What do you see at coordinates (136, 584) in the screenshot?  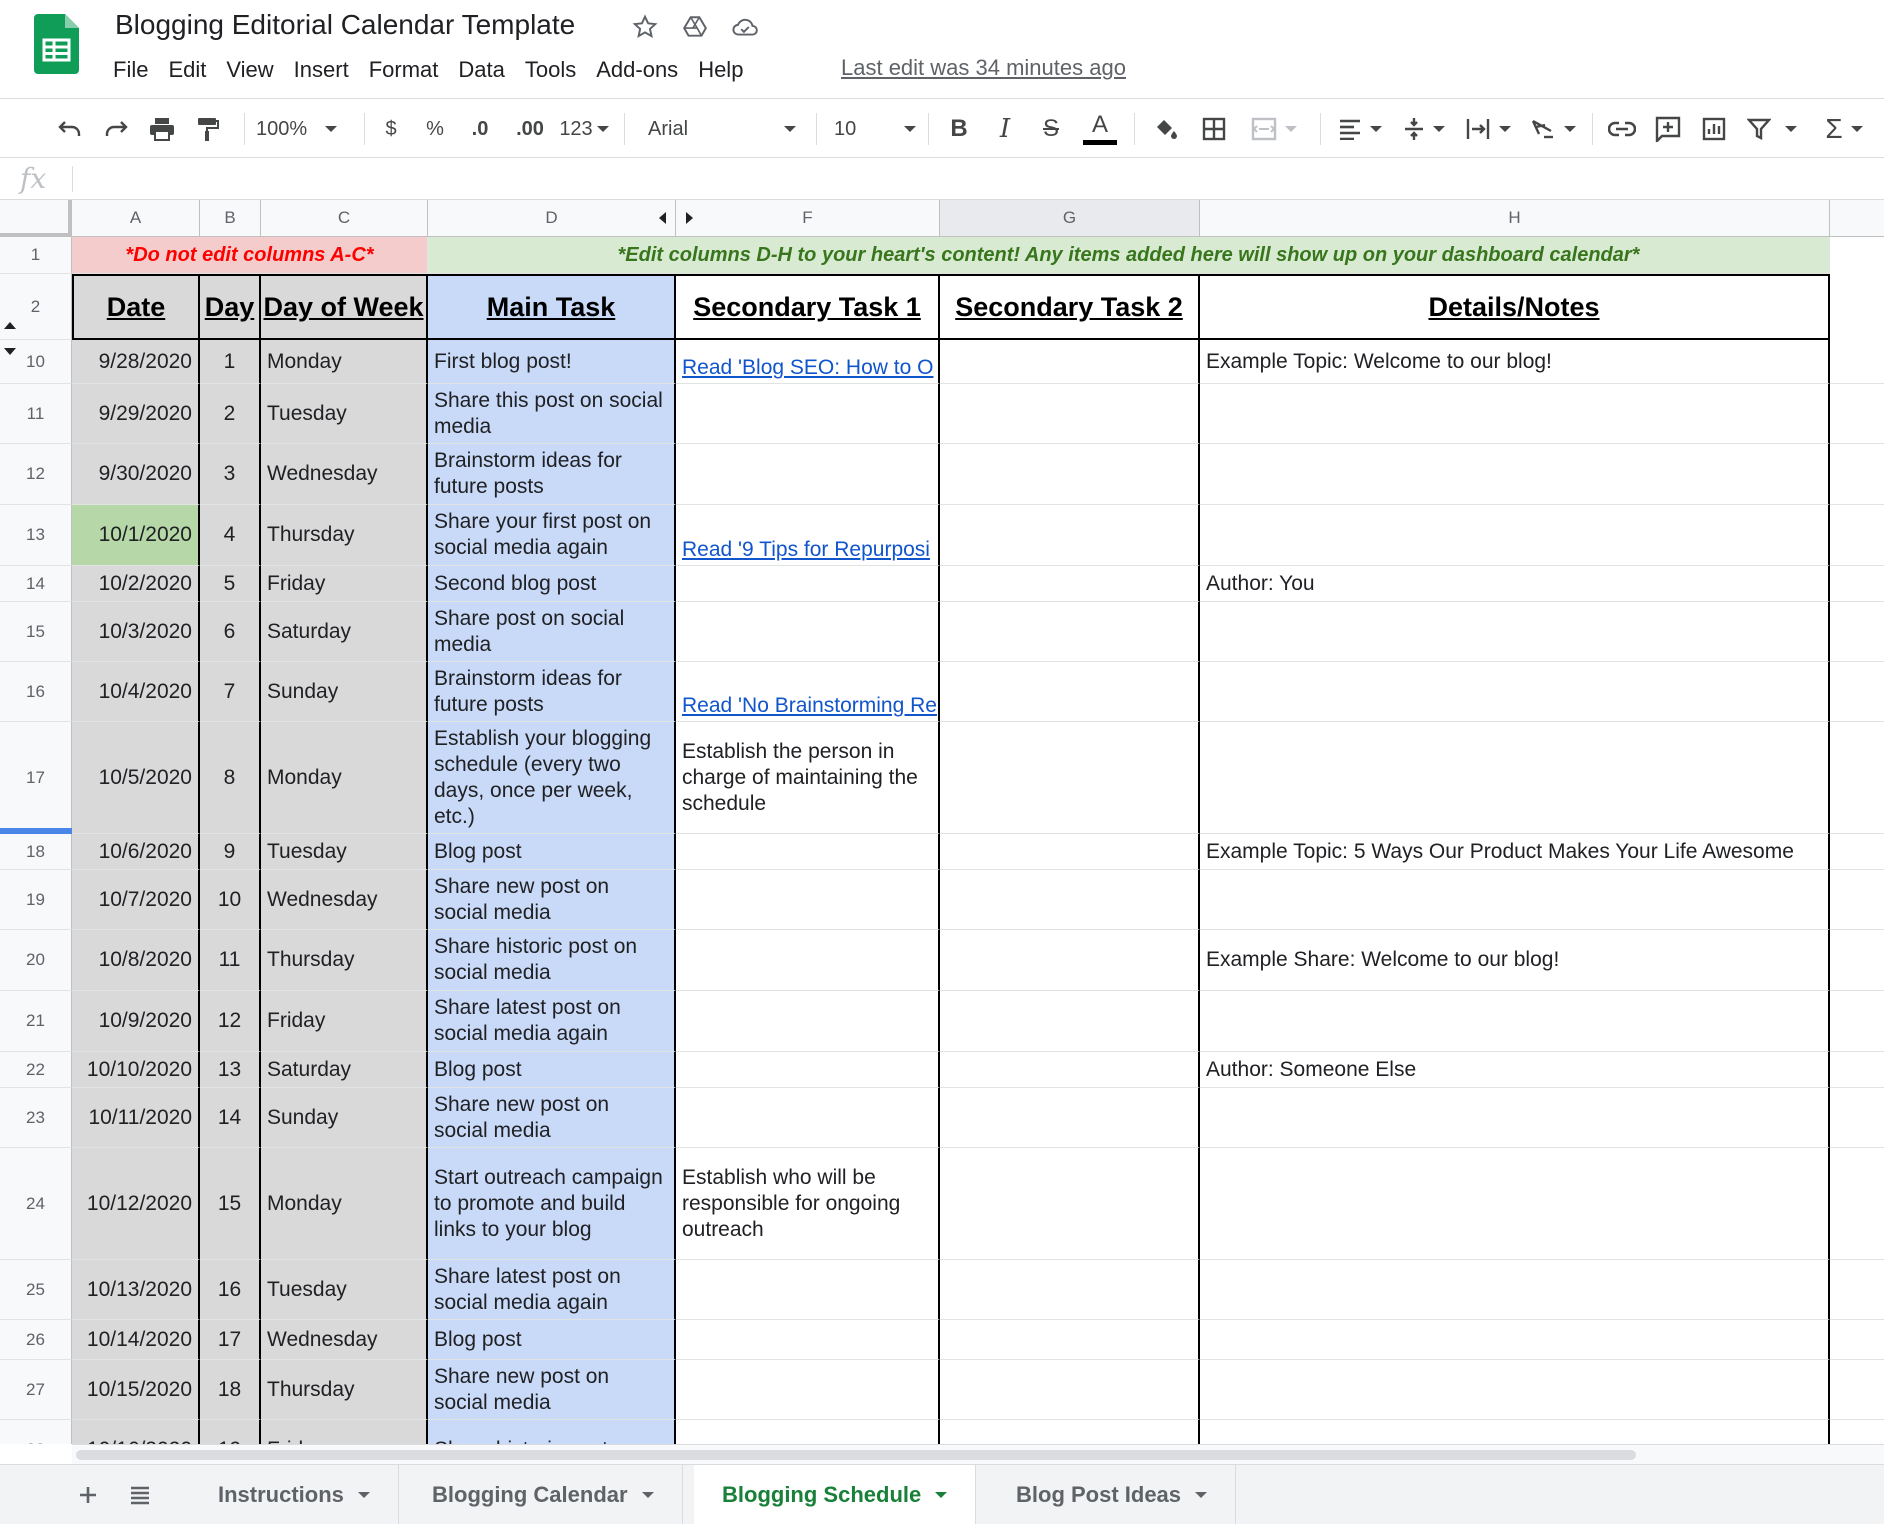 I see `date-cell: 10/2/2020` at bounding box center [136, 584].